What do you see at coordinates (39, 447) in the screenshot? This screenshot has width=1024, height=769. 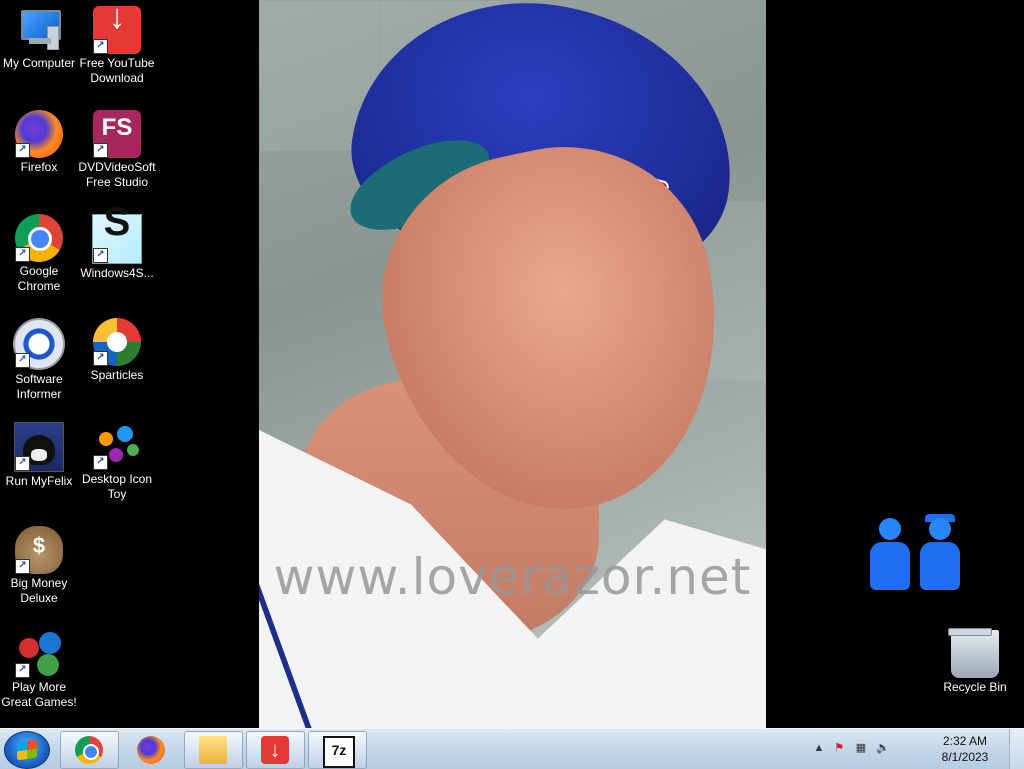 I see `cat-icon: ↗` at bounding box center [39, 447].